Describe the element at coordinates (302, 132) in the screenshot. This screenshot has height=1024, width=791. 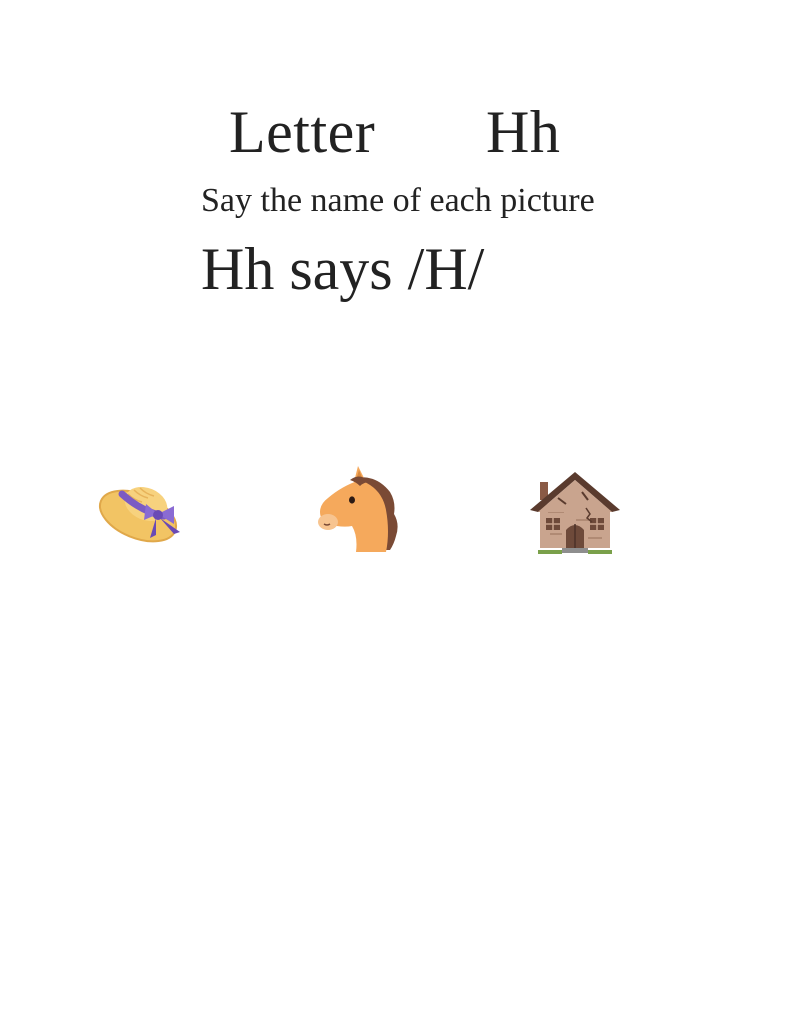
I see `title-word: Letter` at that location.